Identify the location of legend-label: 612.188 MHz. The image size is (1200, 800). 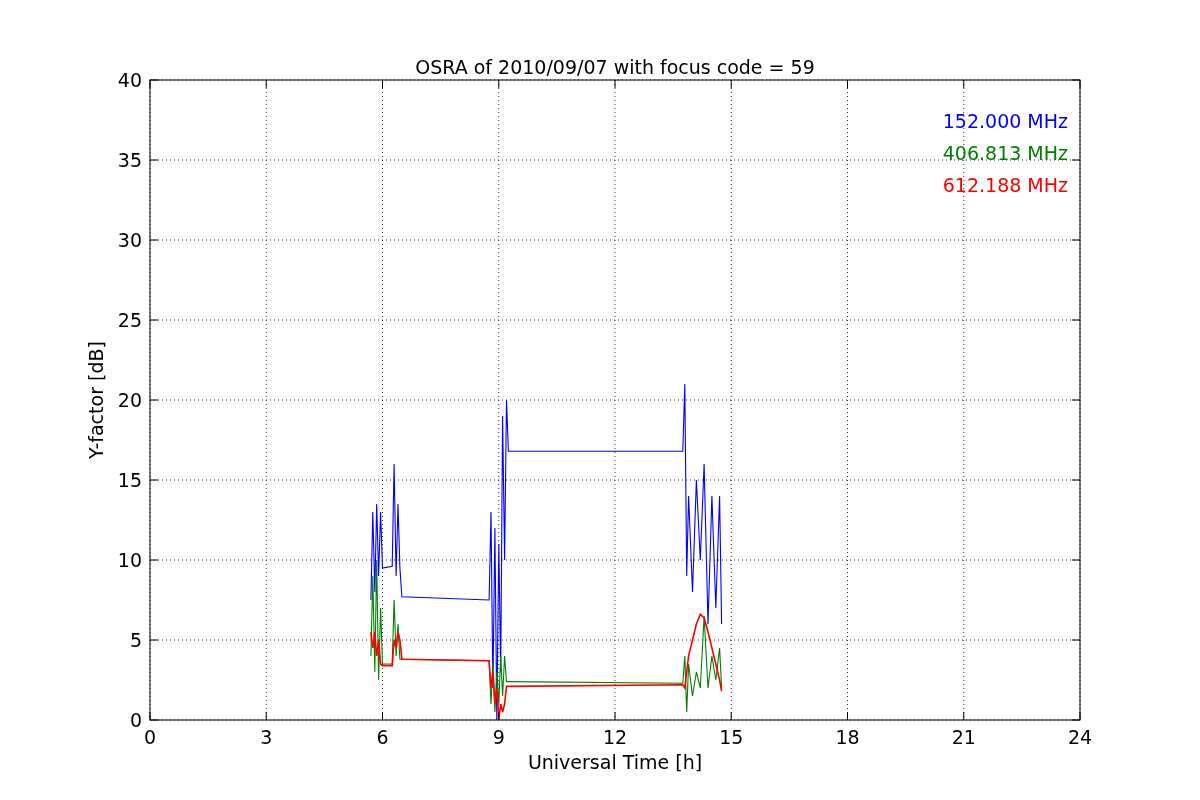
(1005, 185).